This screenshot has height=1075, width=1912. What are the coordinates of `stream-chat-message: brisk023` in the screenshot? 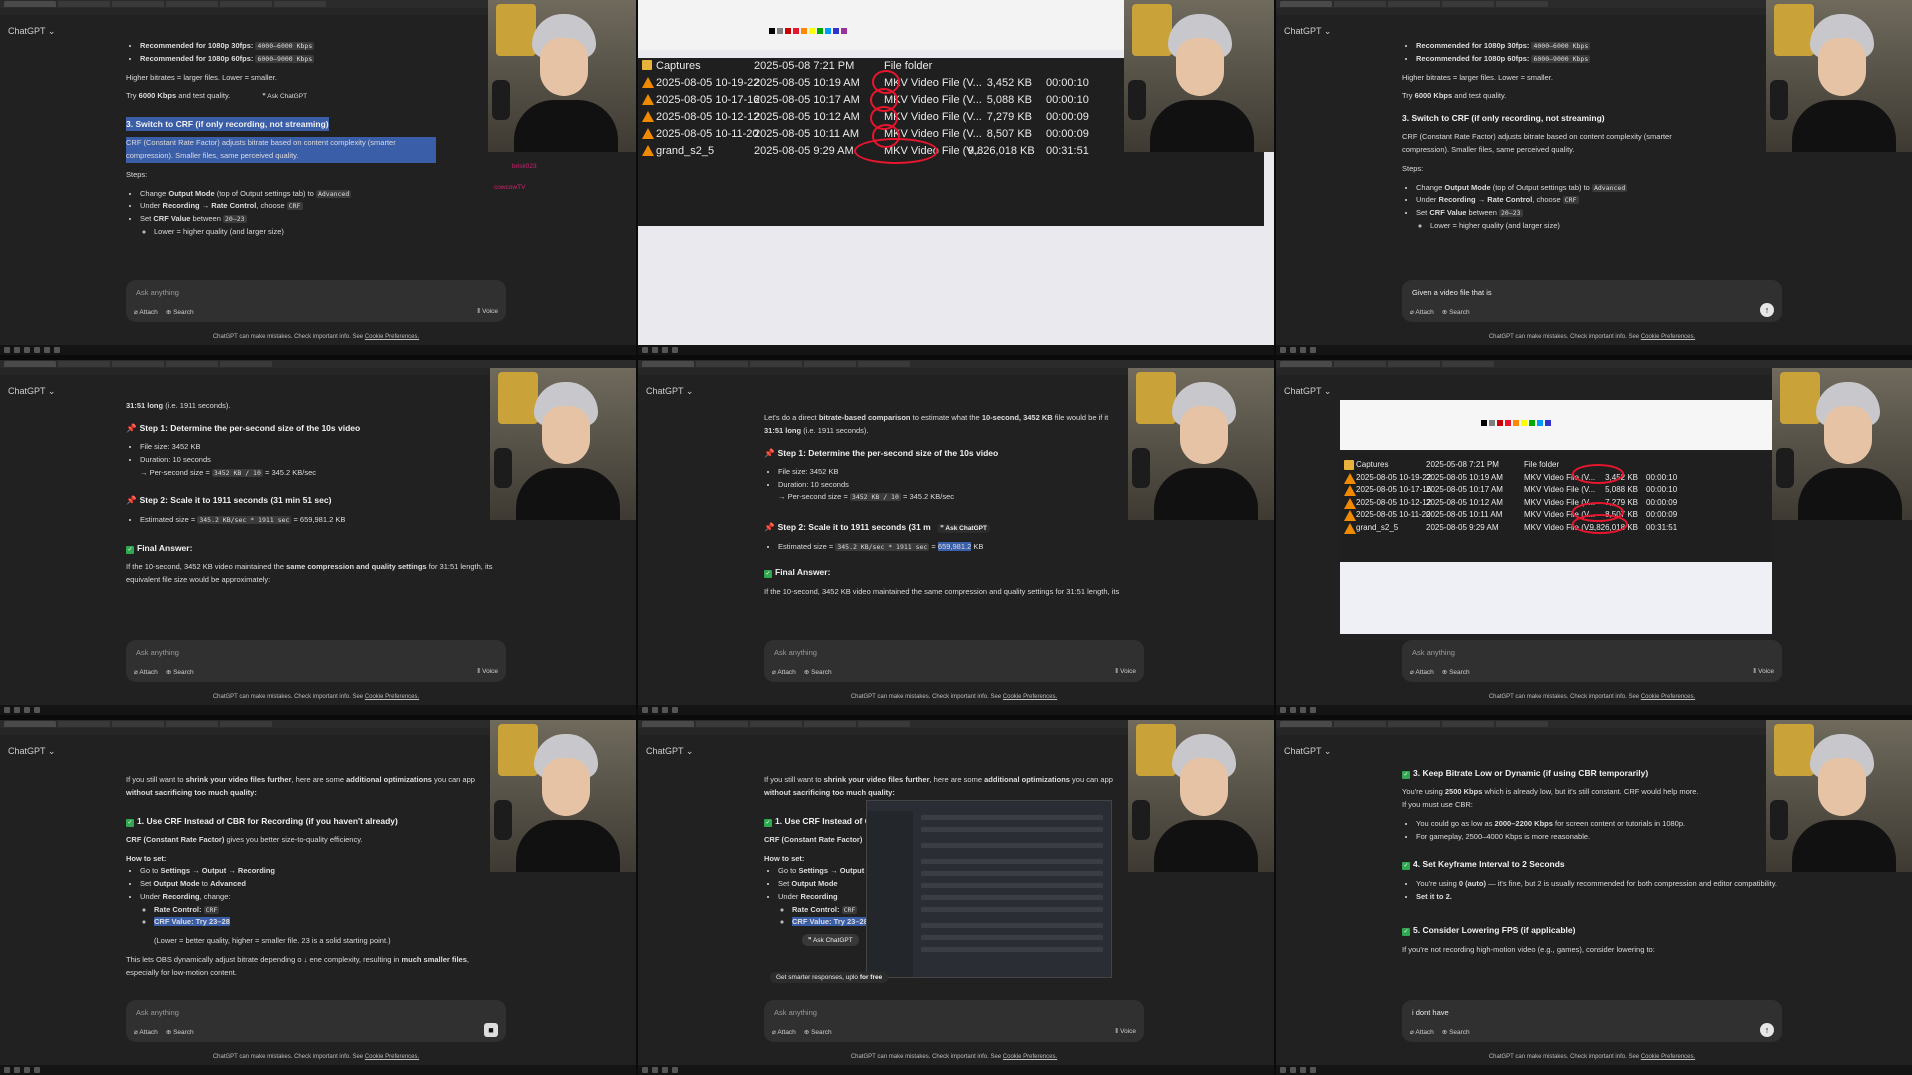 It's located at (524, 166).